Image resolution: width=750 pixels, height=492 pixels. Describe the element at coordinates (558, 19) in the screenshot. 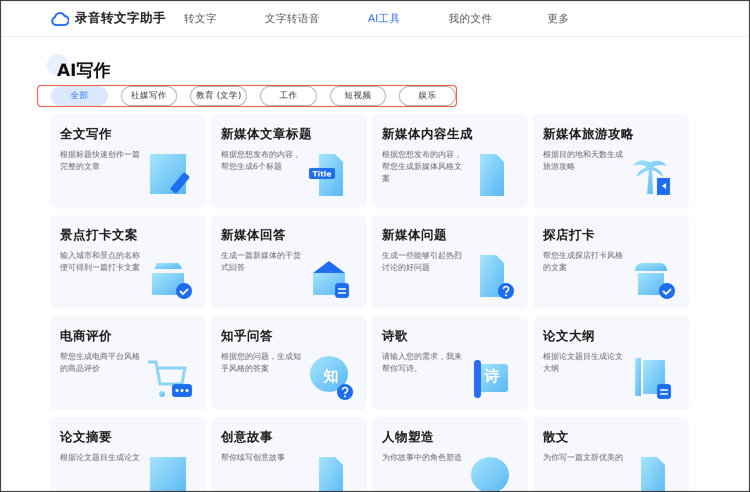

I see `nav-link: 更多` at that location.